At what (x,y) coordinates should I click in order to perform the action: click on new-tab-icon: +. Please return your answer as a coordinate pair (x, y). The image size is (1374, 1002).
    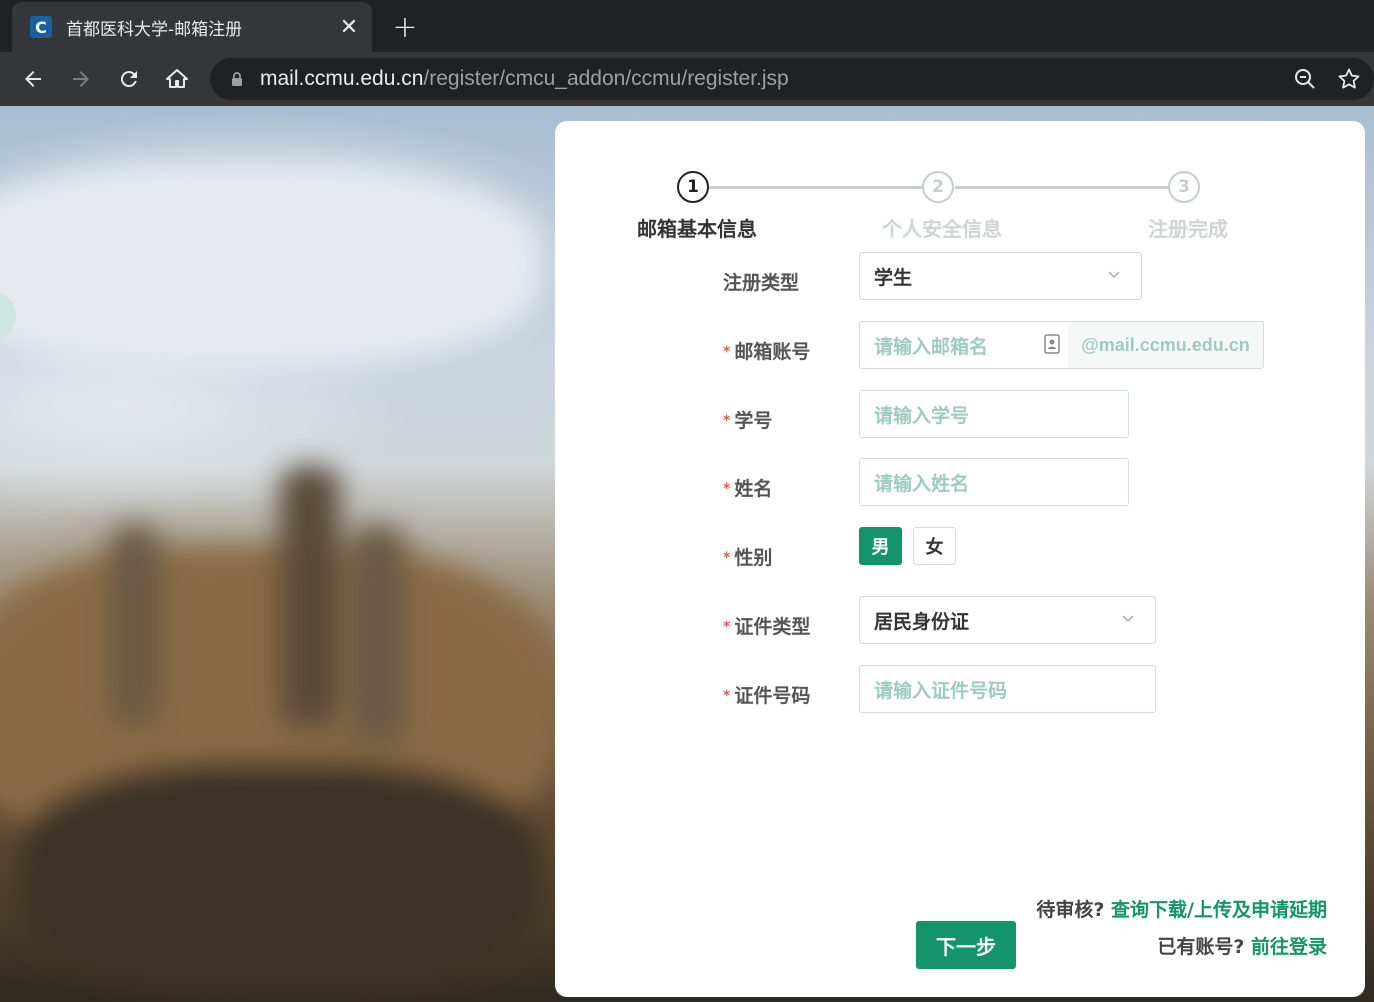
    Looking at the image, I should click on (405, 27).